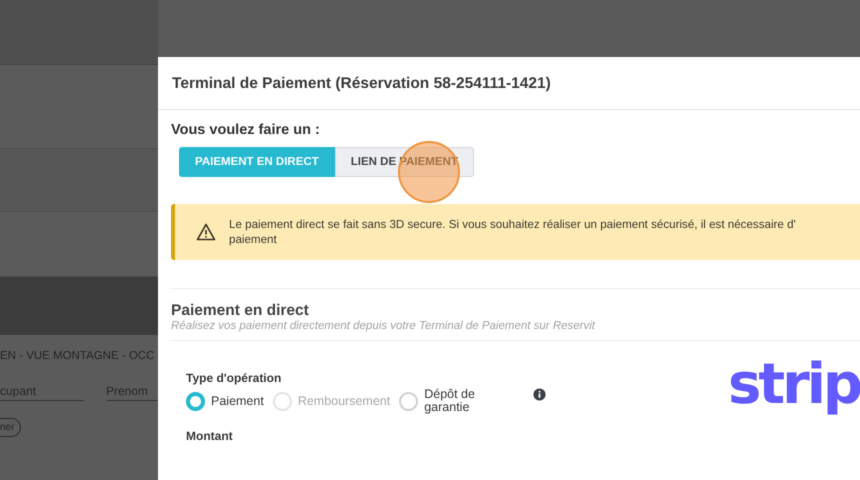 The height and width of the screenshot is (480, 860). What do you see at coordinates (237, 401) in the screenshot?
I see `radio-label: Paiement` at bounding box center [237, 401].